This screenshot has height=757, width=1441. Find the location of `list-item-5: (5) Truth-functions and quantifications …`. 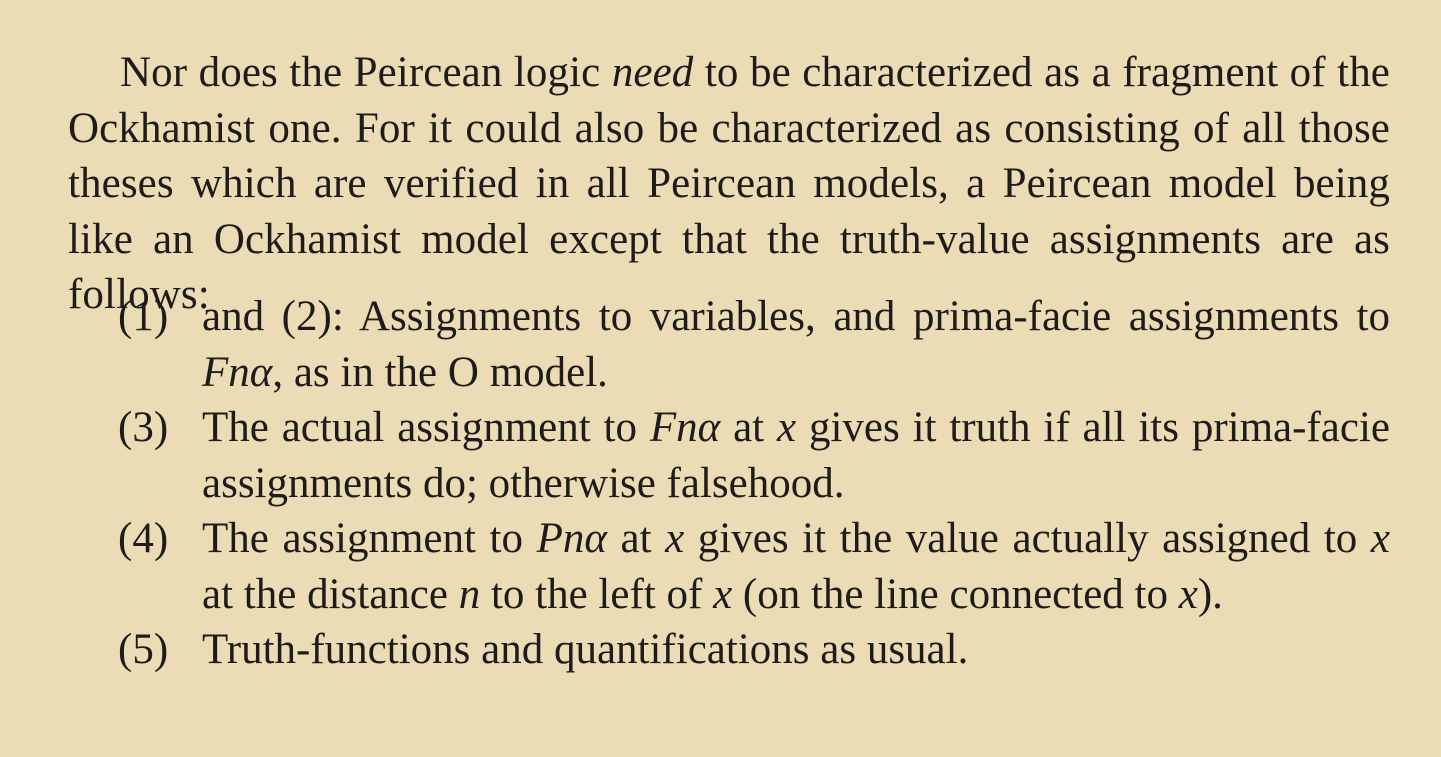

list-item-5: (5) Truth-functions and quantifications … is located at coordinates (754, 650).